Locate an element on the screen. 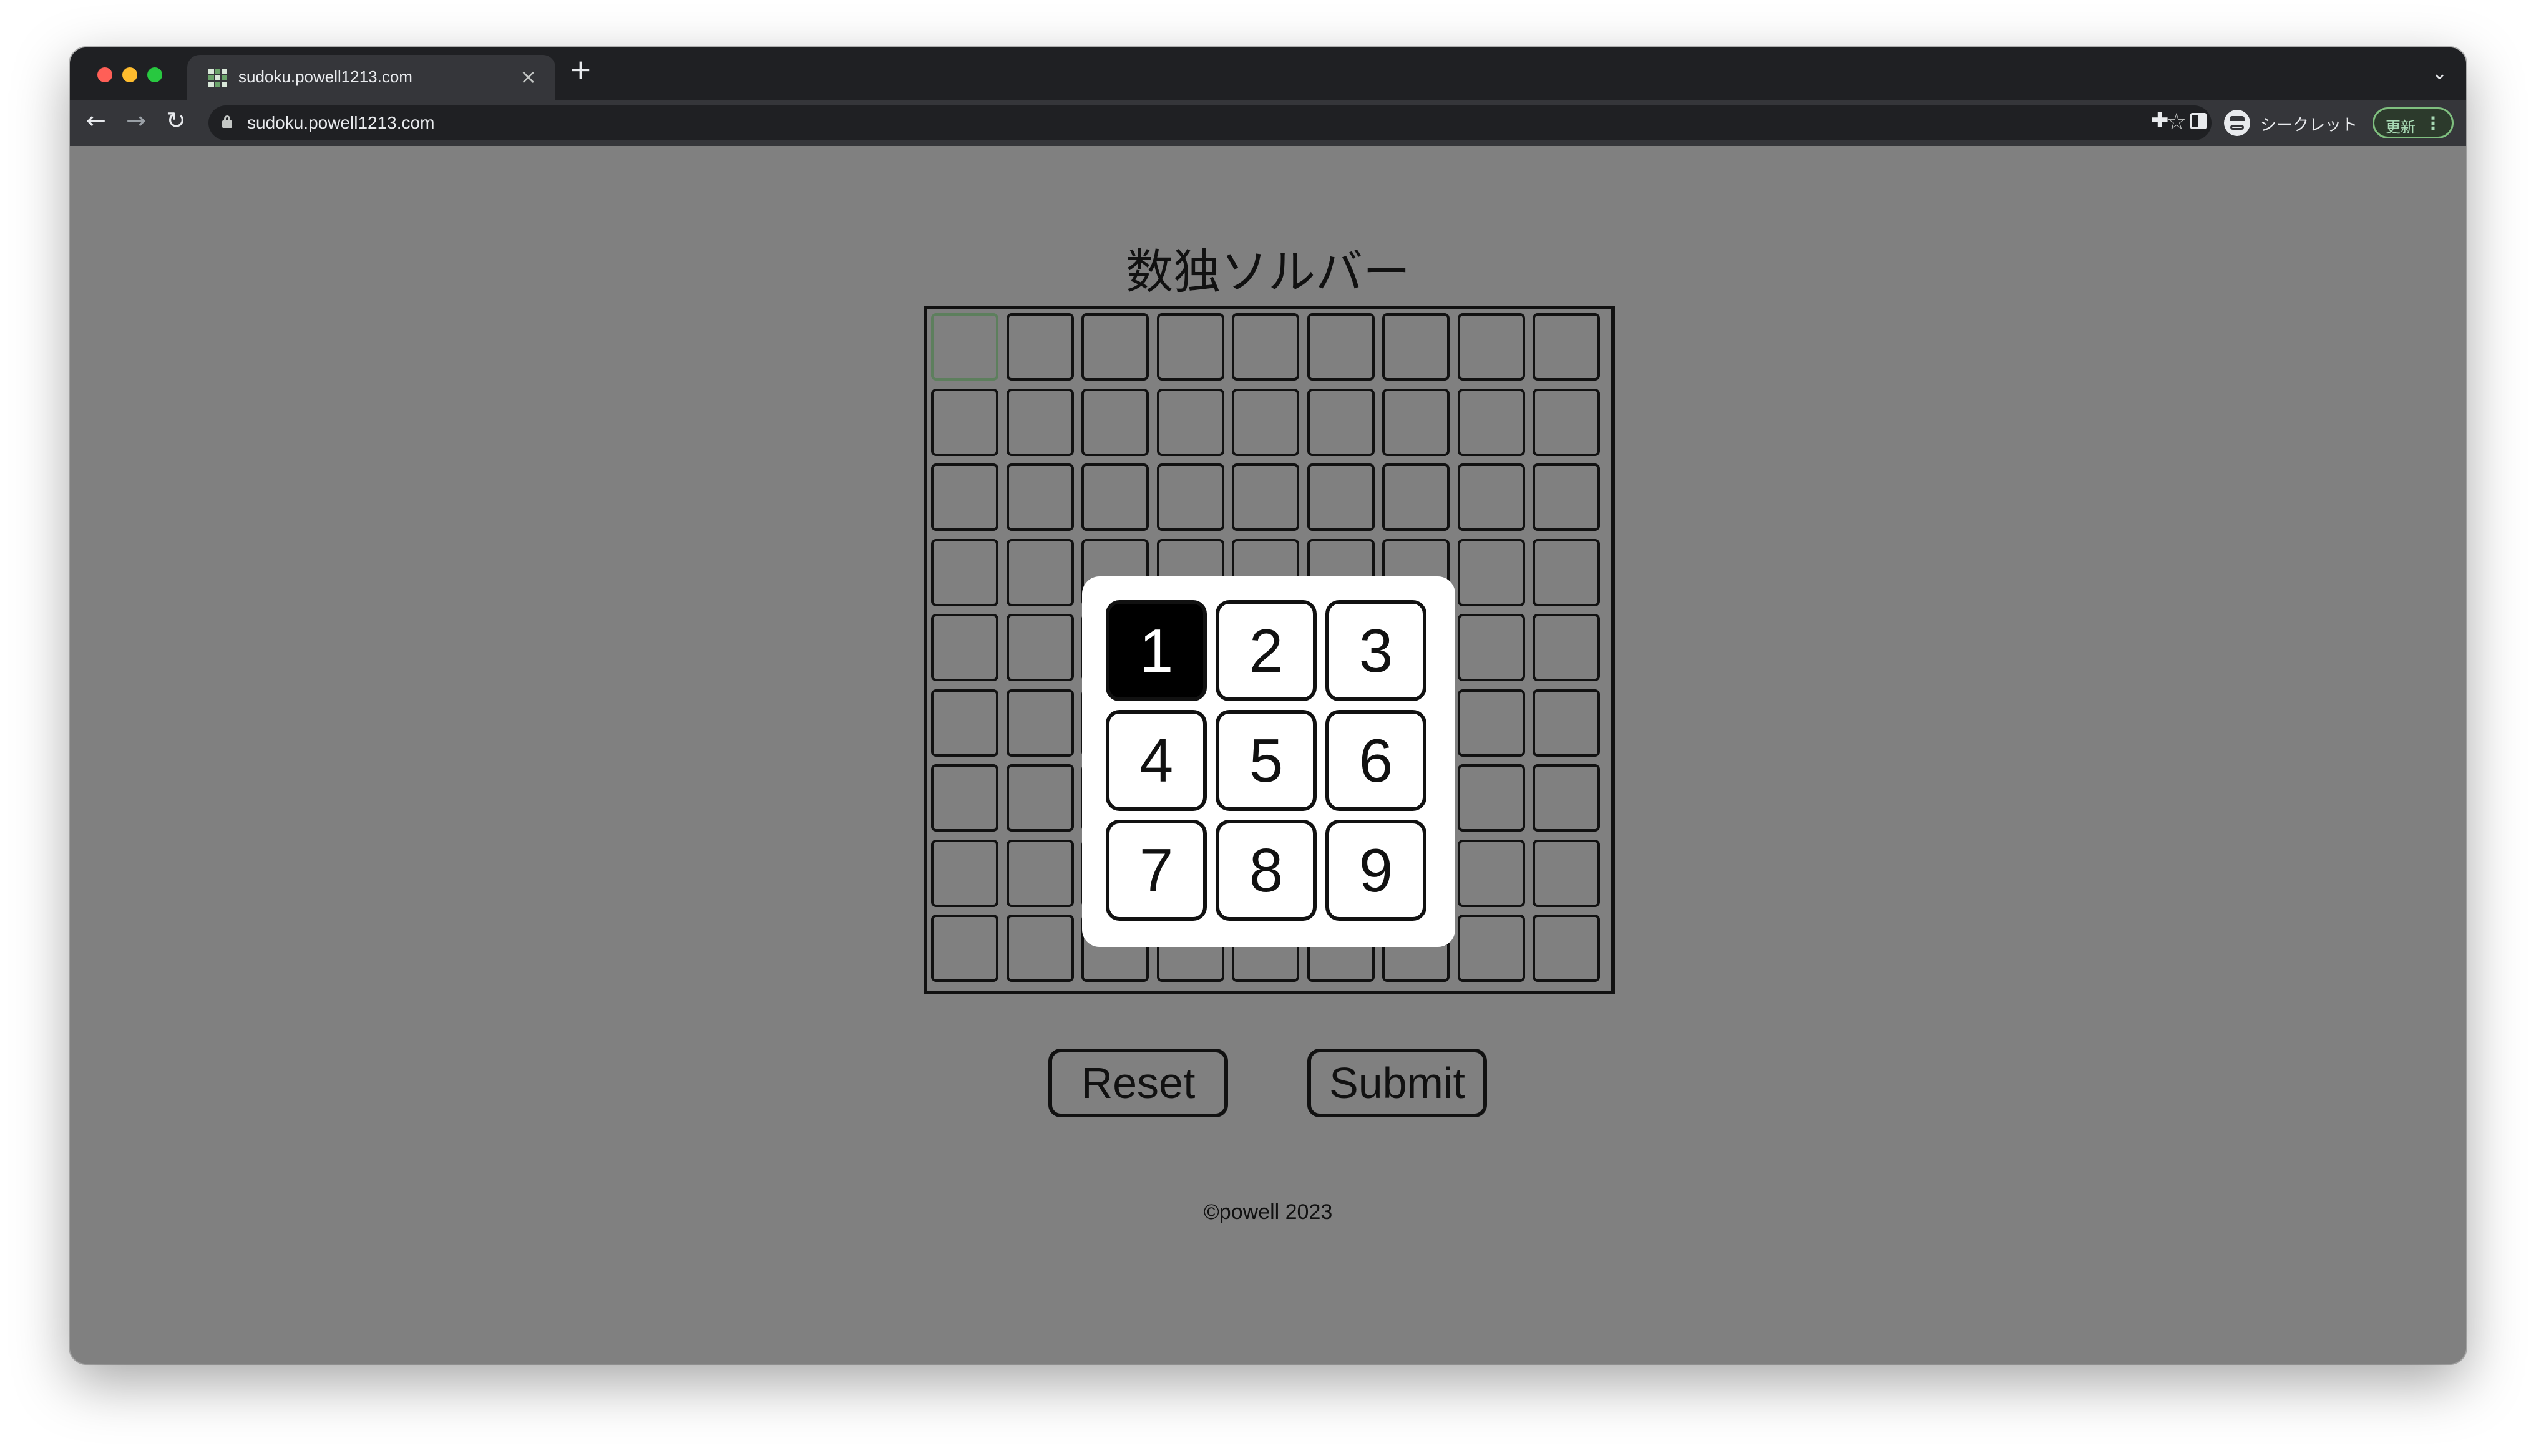 This screenshot has width=2536, height=1456. number-button-2: 2 is located at coordinates (1266, 650).